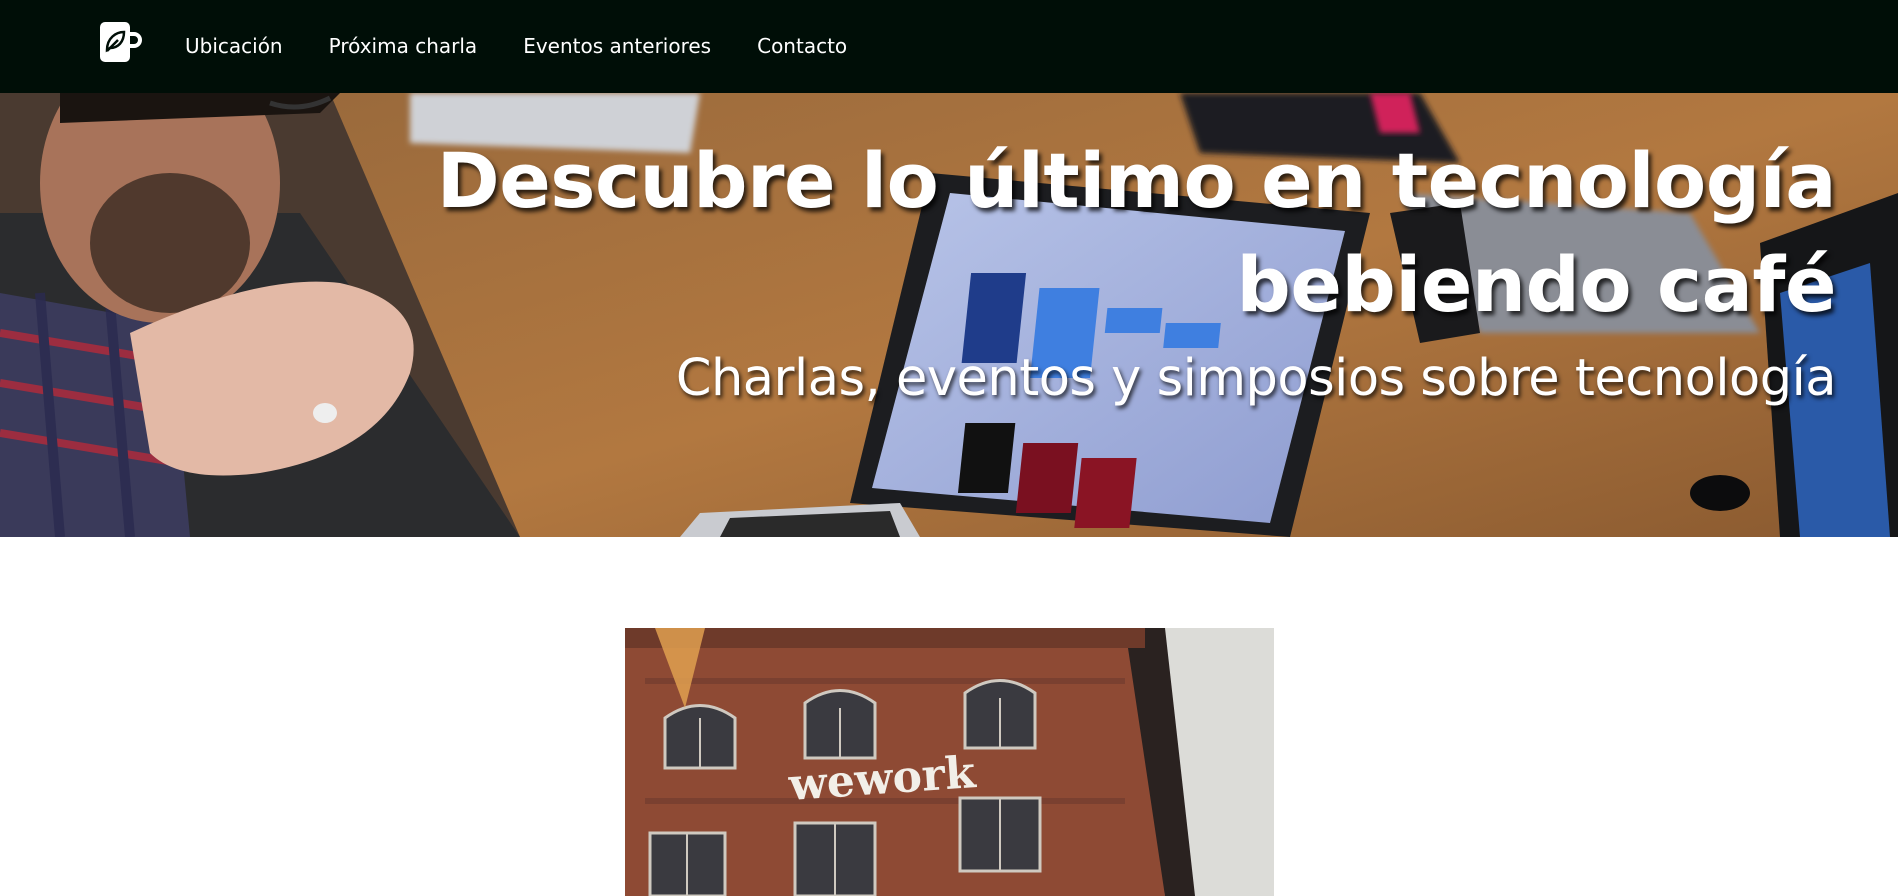 Image resolution: width=1898 pixels, height=896 pixels. Describe the element at coordinates (802, 46) in the screenshot. I see `nav-link-contacto: Contacto` at that location.